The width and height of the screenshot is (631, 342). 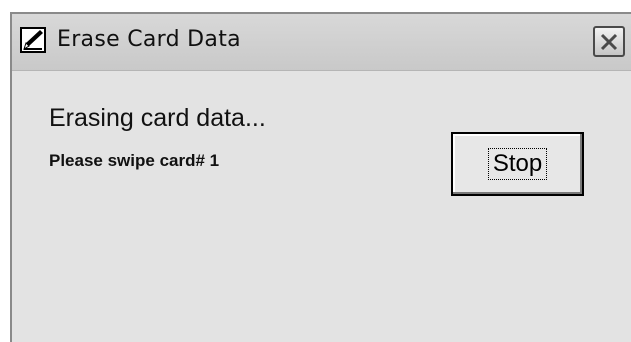 I want to click on close-button, so click(x=609, y=41).